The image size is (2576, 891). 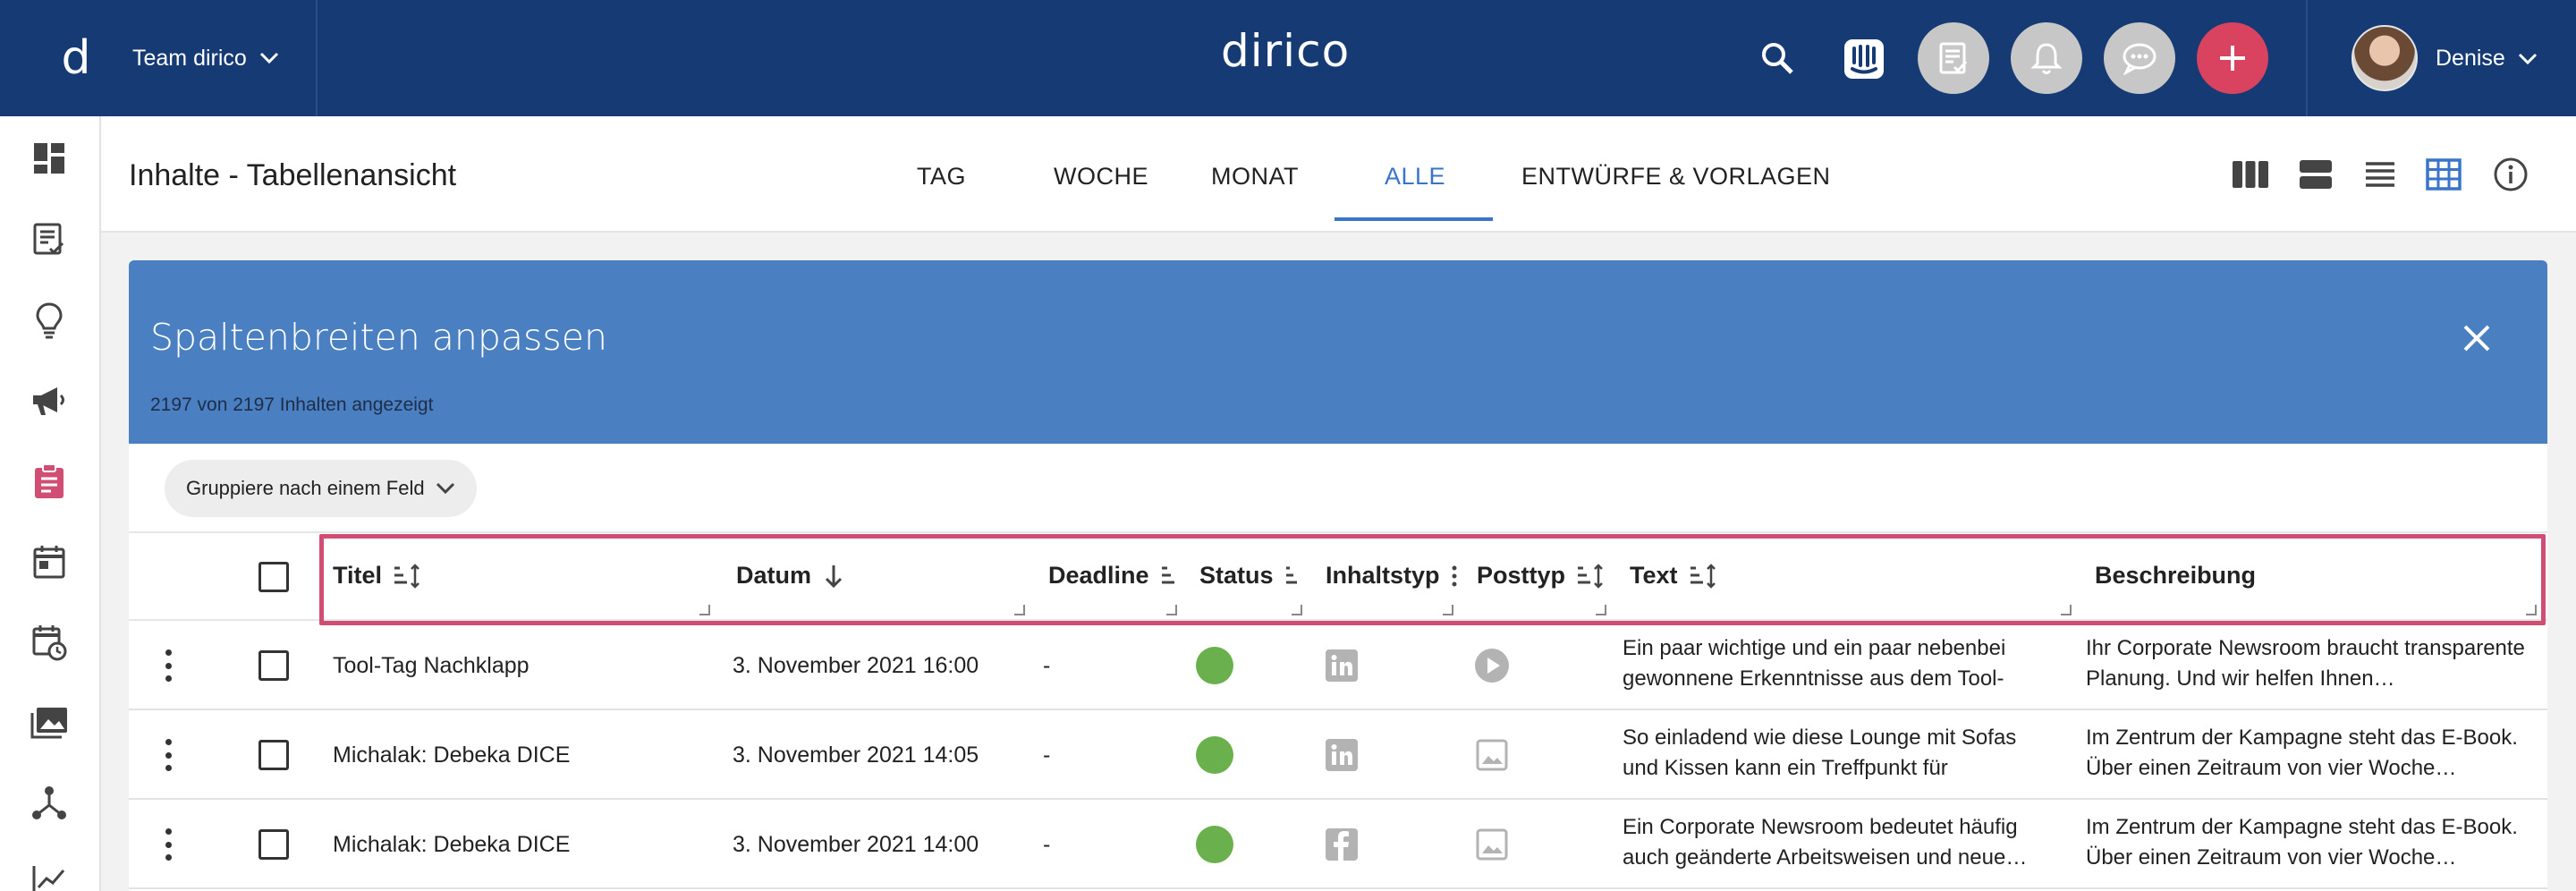 What do you see at coordinates (378, 337) in the screenshot?
I see `panel-title: Spaltenbreiten anpassen` at bounding box center [378, 337].